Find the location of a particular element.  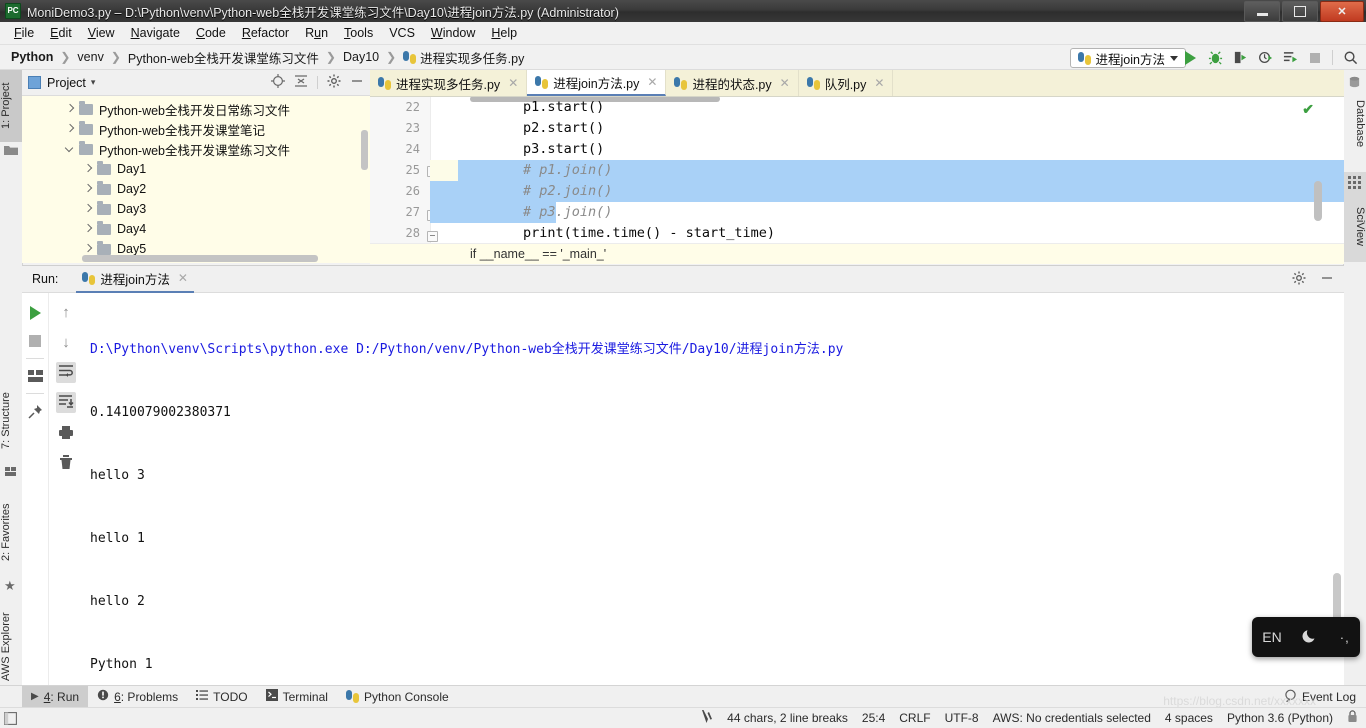

breadcrumb-venv: venv is located at coordinates (90, 57).